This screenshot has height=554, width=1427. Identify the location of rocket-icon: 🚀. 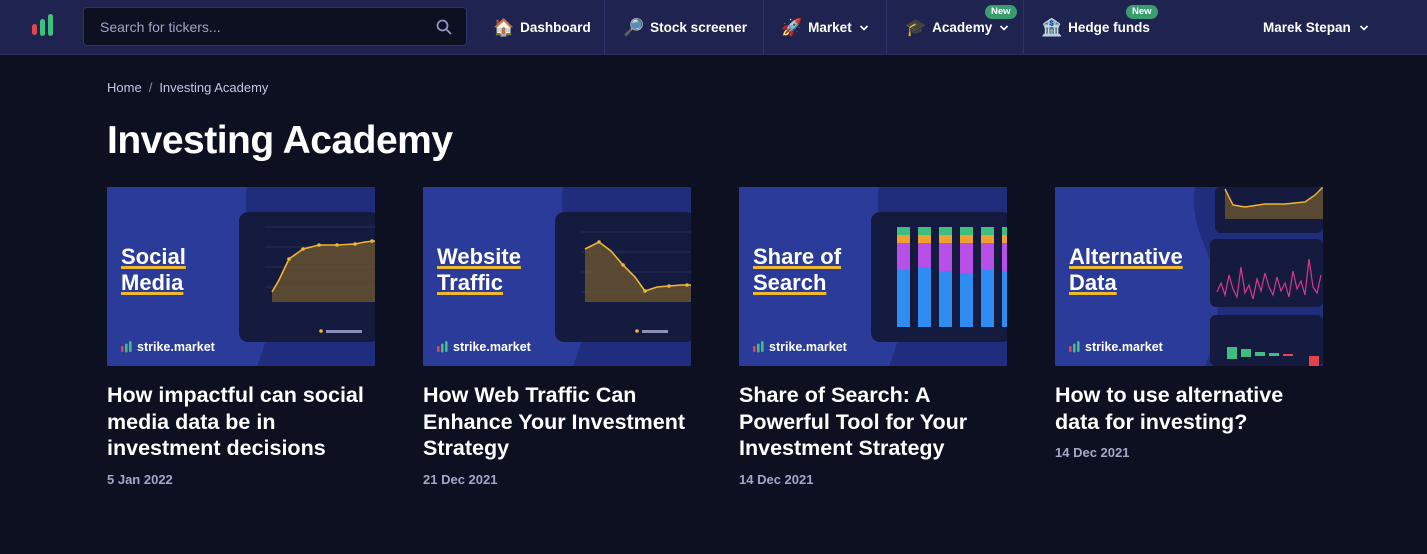
(792, 27).